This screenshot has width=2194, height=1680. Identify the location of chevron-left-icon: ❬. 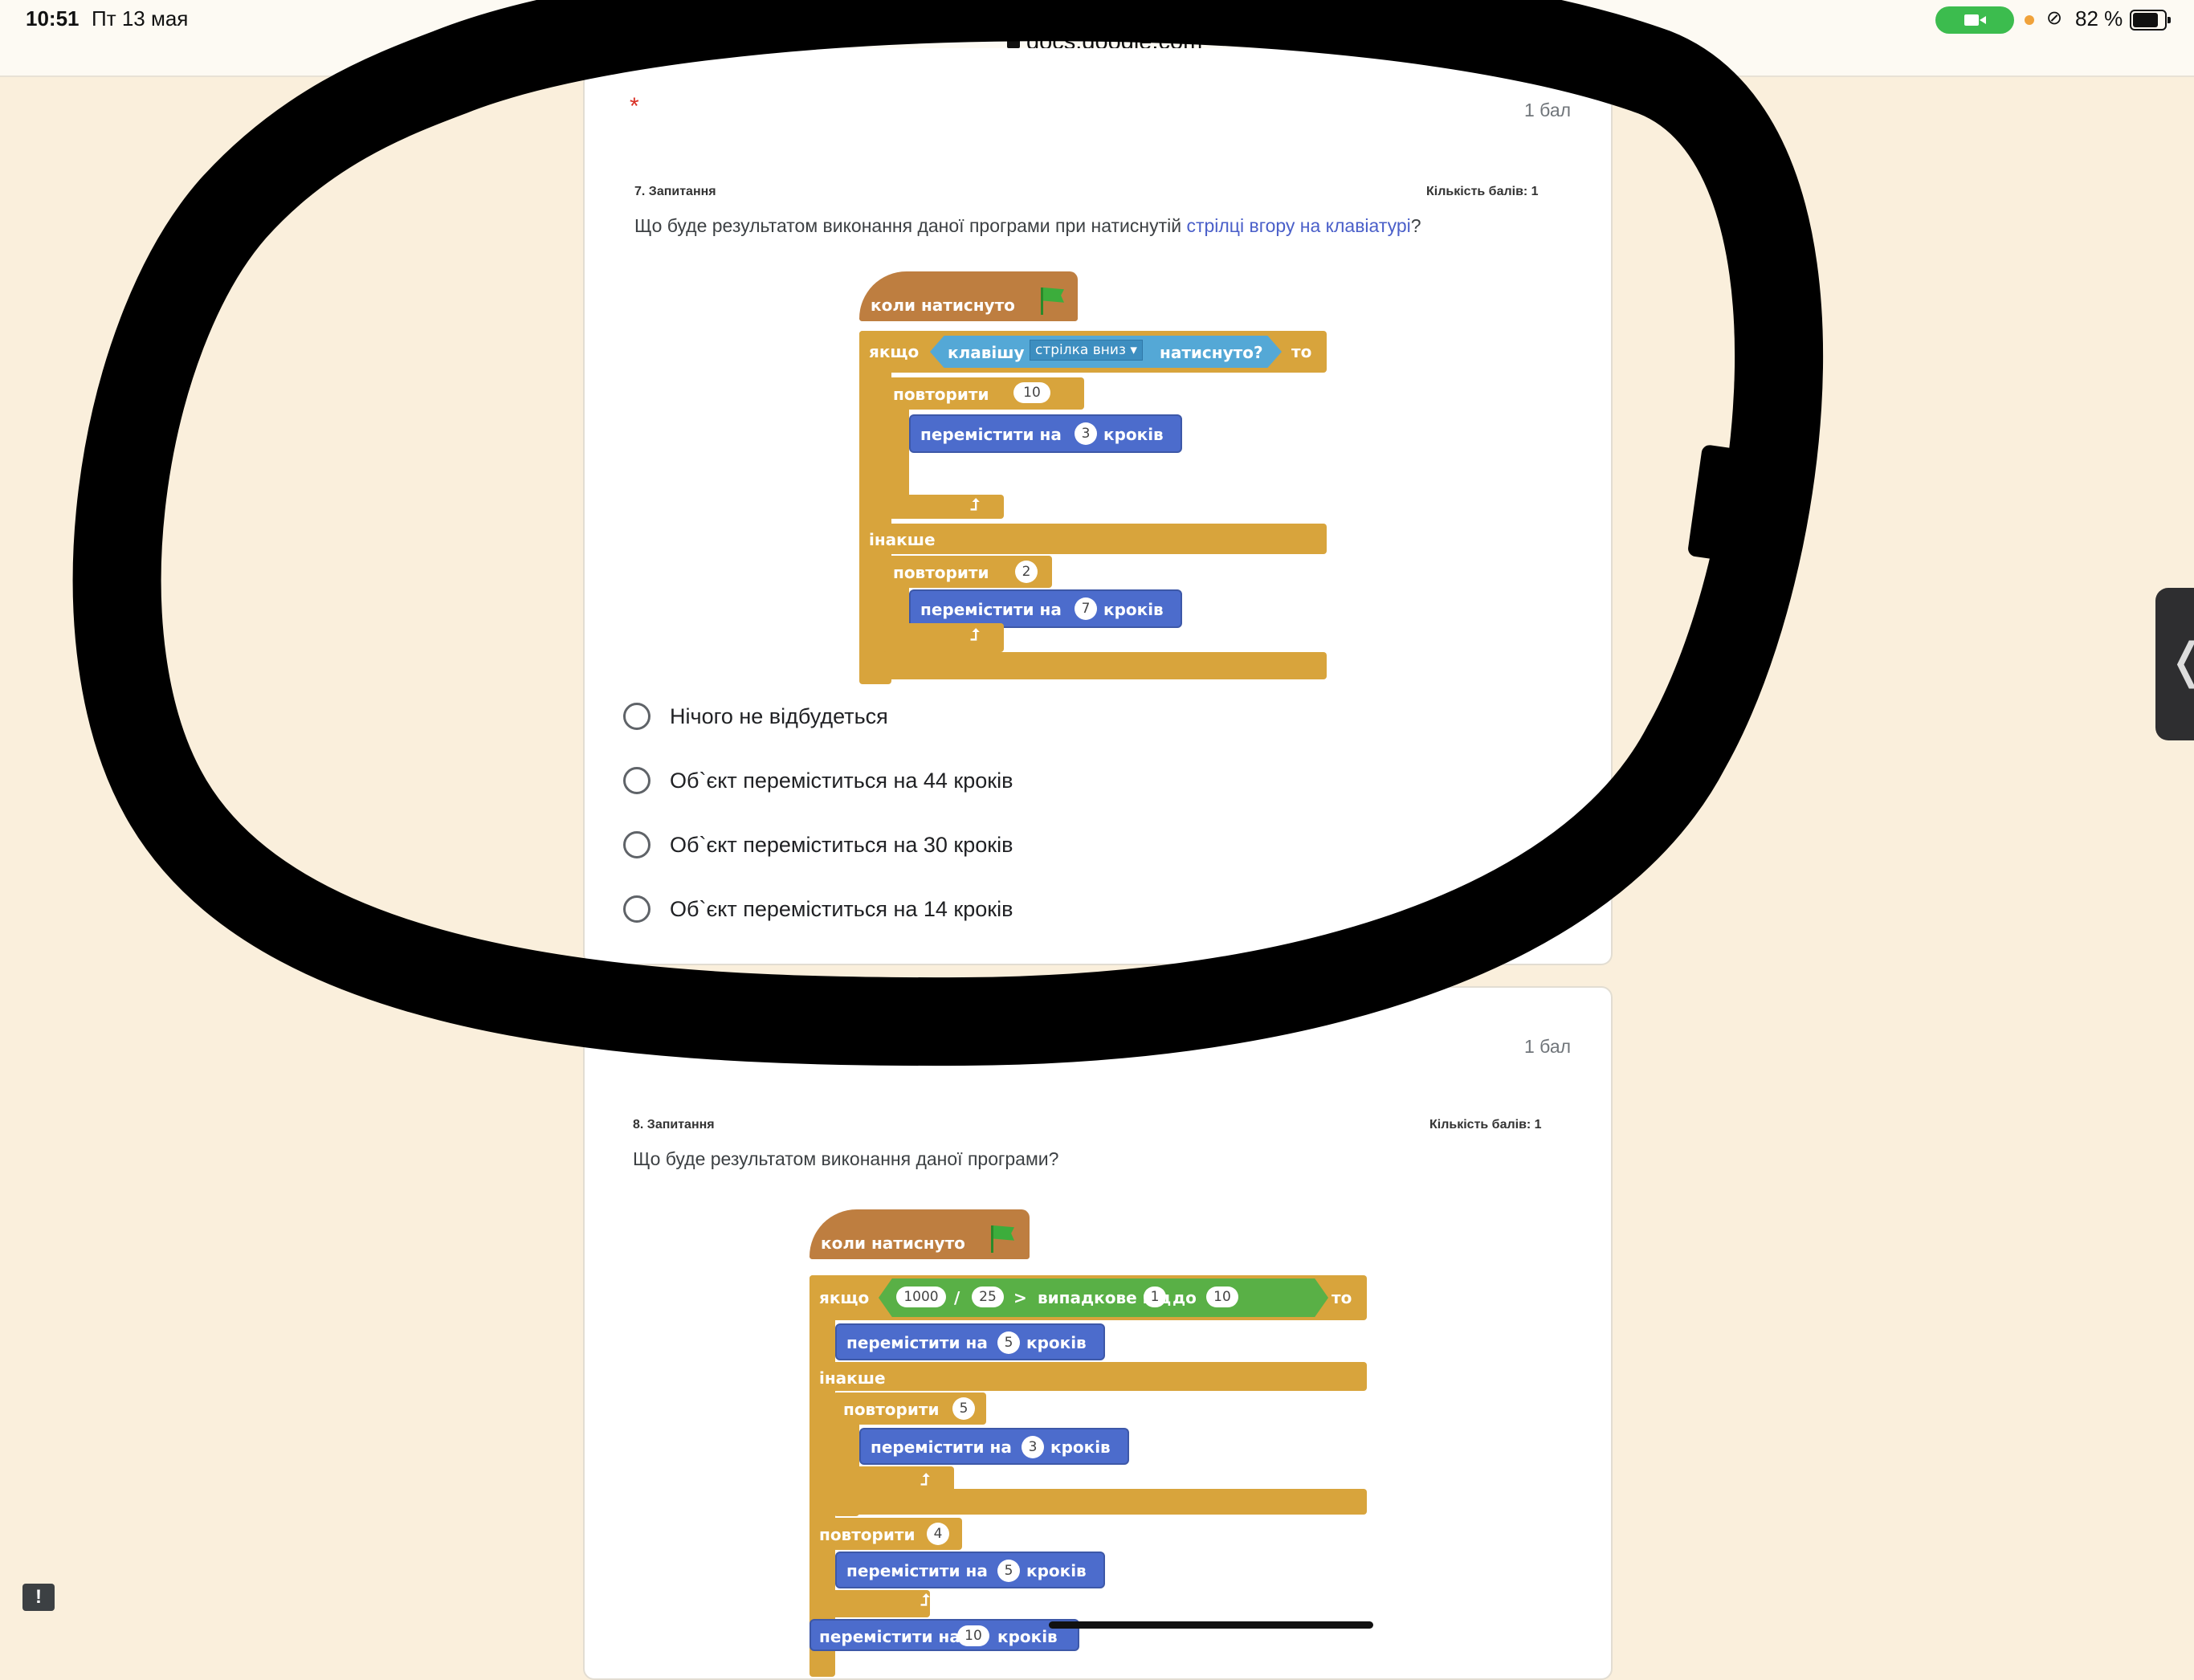
(2180, 661).